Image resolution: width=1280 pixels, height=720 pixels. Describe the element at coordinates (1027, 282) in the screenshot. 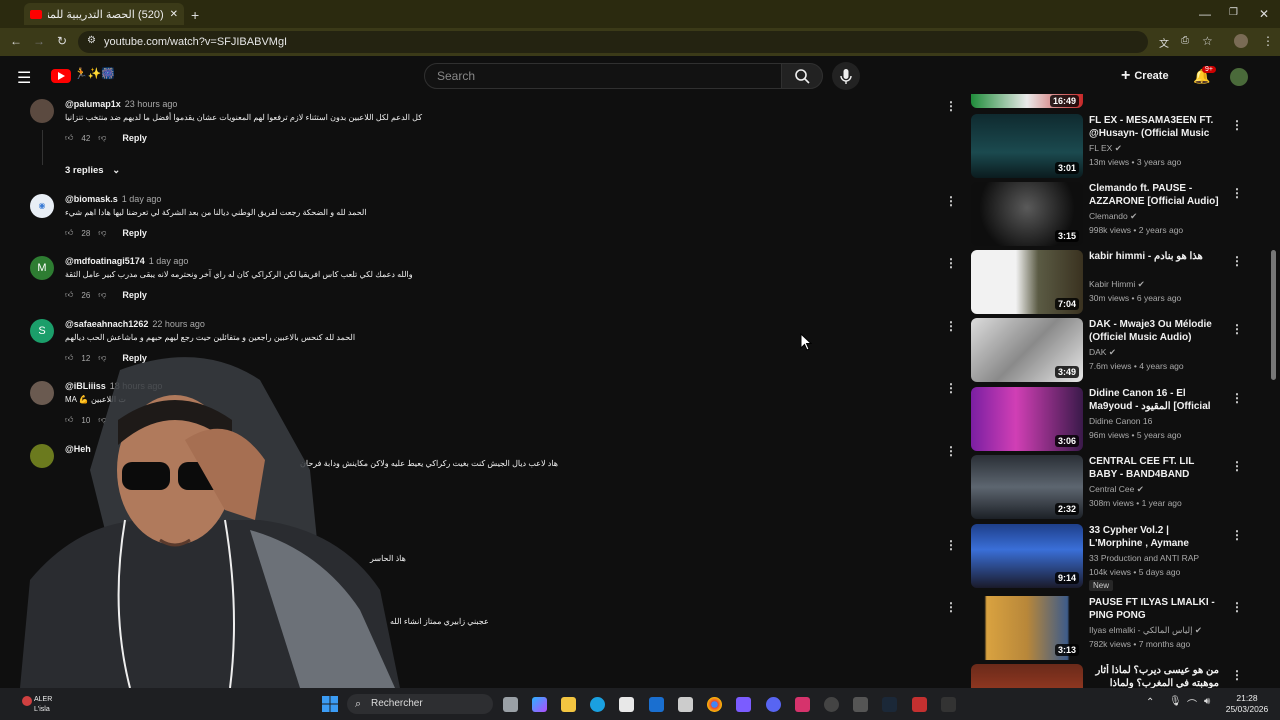

I see `video-thumbnail: 7:04` at that location.